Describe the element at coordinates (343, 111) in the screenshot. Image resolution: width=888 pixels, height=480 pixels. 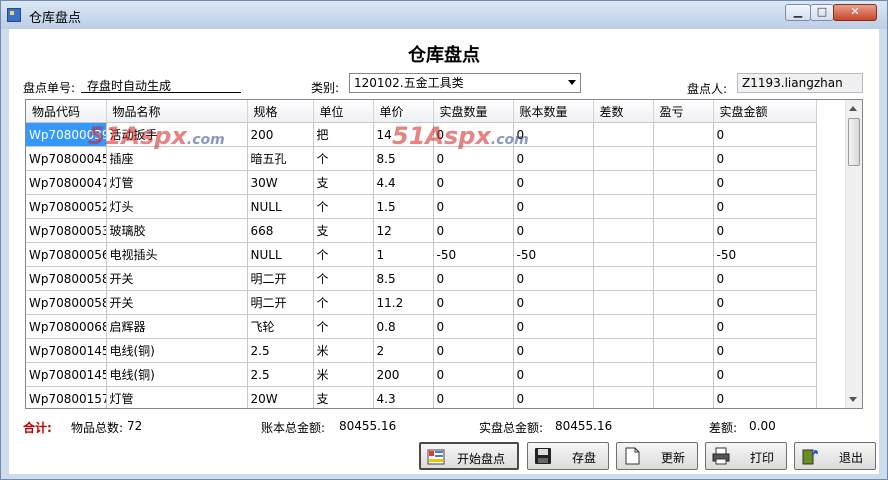
I see `column-header-unit: 单位` at that location.